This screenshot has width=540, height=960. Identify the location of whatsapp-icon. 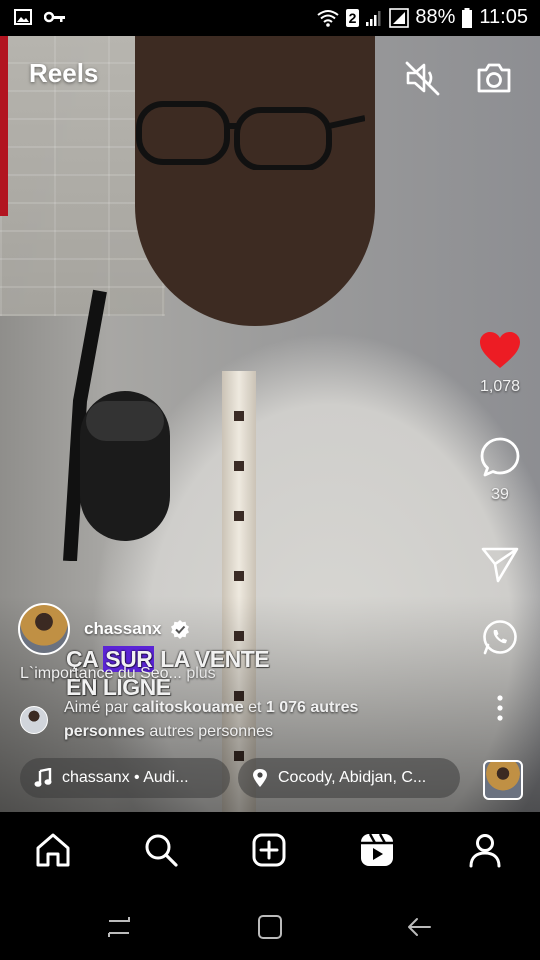
(500, 637).